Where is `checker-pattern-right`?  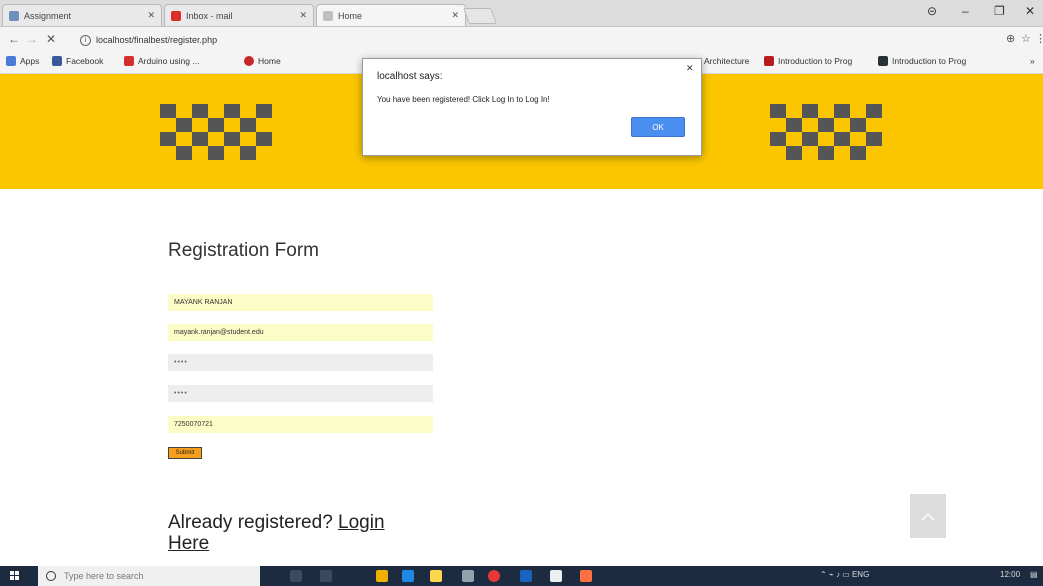
checker-pattern-right is located at coordinates (830, 134).